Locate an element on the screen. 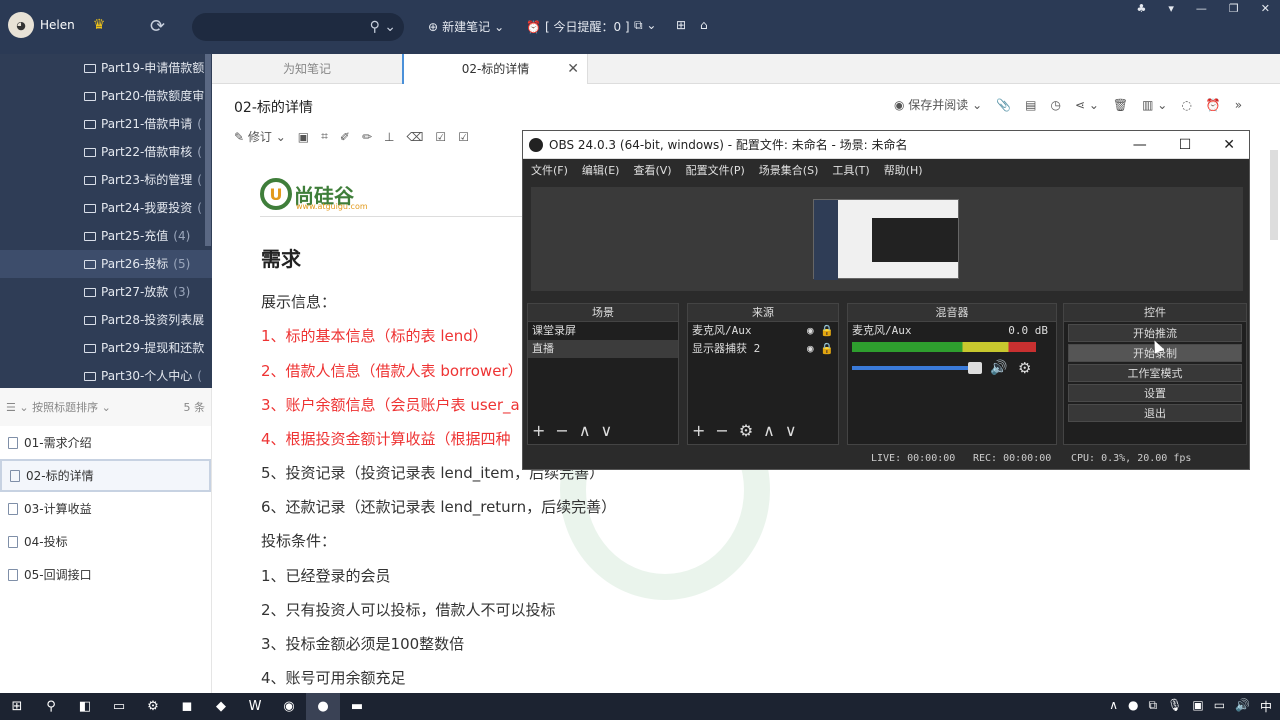 Image resolution: width=1280 pixels, height=720 pixels. note-list-item: 02-标的详情 is located at coordinates (105, 475).